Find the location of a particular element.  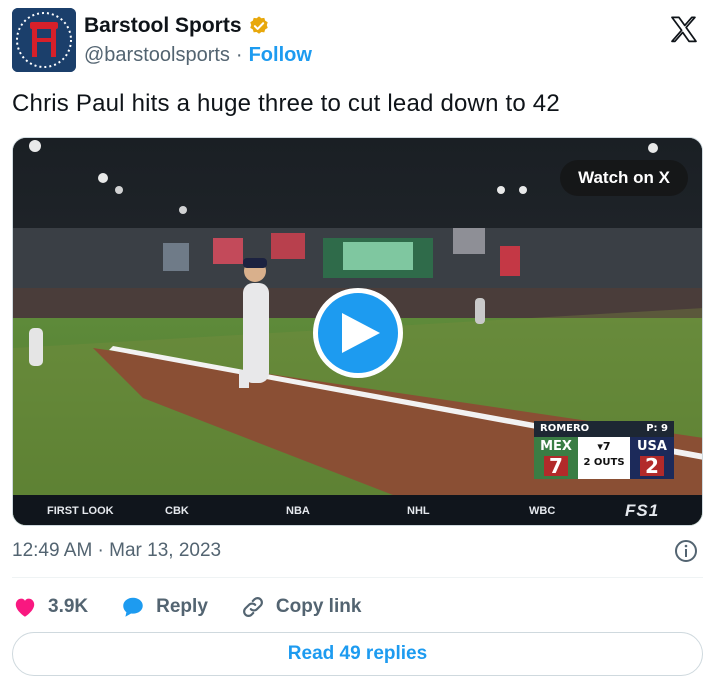

network-logo: FS1 is located at coordinates (642, 510).